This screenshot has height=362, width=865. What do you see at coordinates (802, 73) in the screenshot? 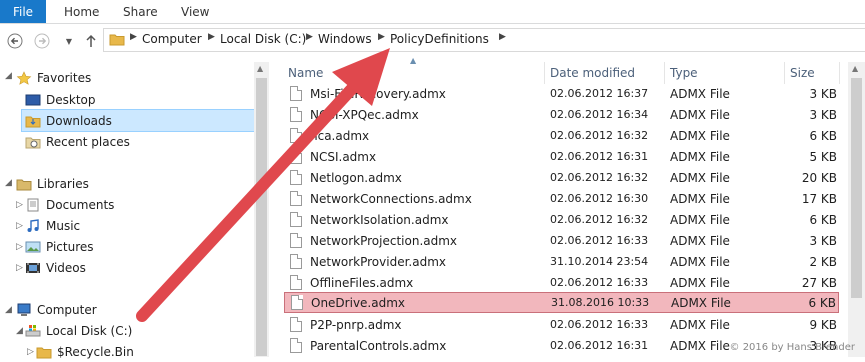
I see `column-header-size: Size` at bounding box center [802, 73].